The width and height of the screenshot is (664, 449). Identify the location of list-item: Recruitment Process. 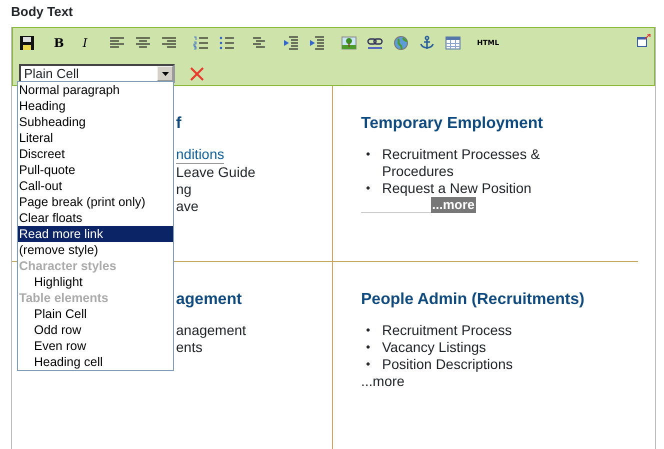
(447, 330).